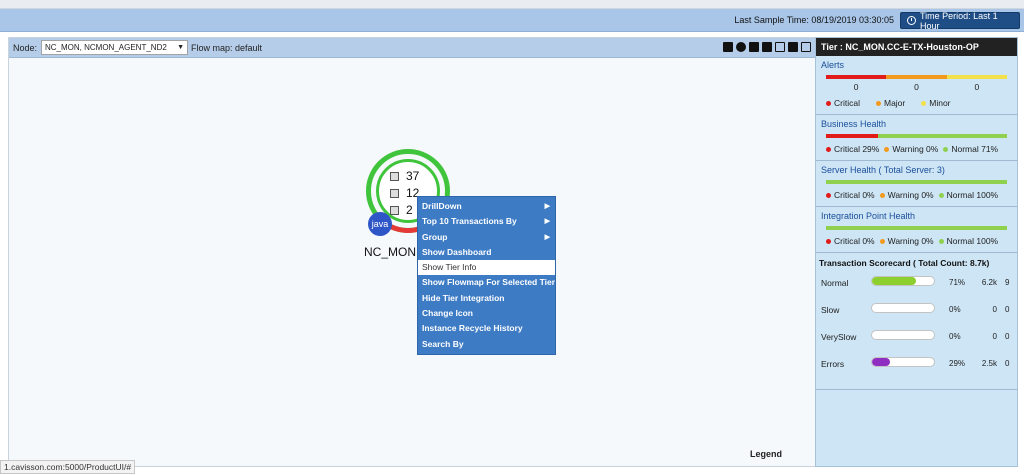 The height and width of the screenshot is (475, 1024). I want to click on alerts-bar-major, so click(916, 77).